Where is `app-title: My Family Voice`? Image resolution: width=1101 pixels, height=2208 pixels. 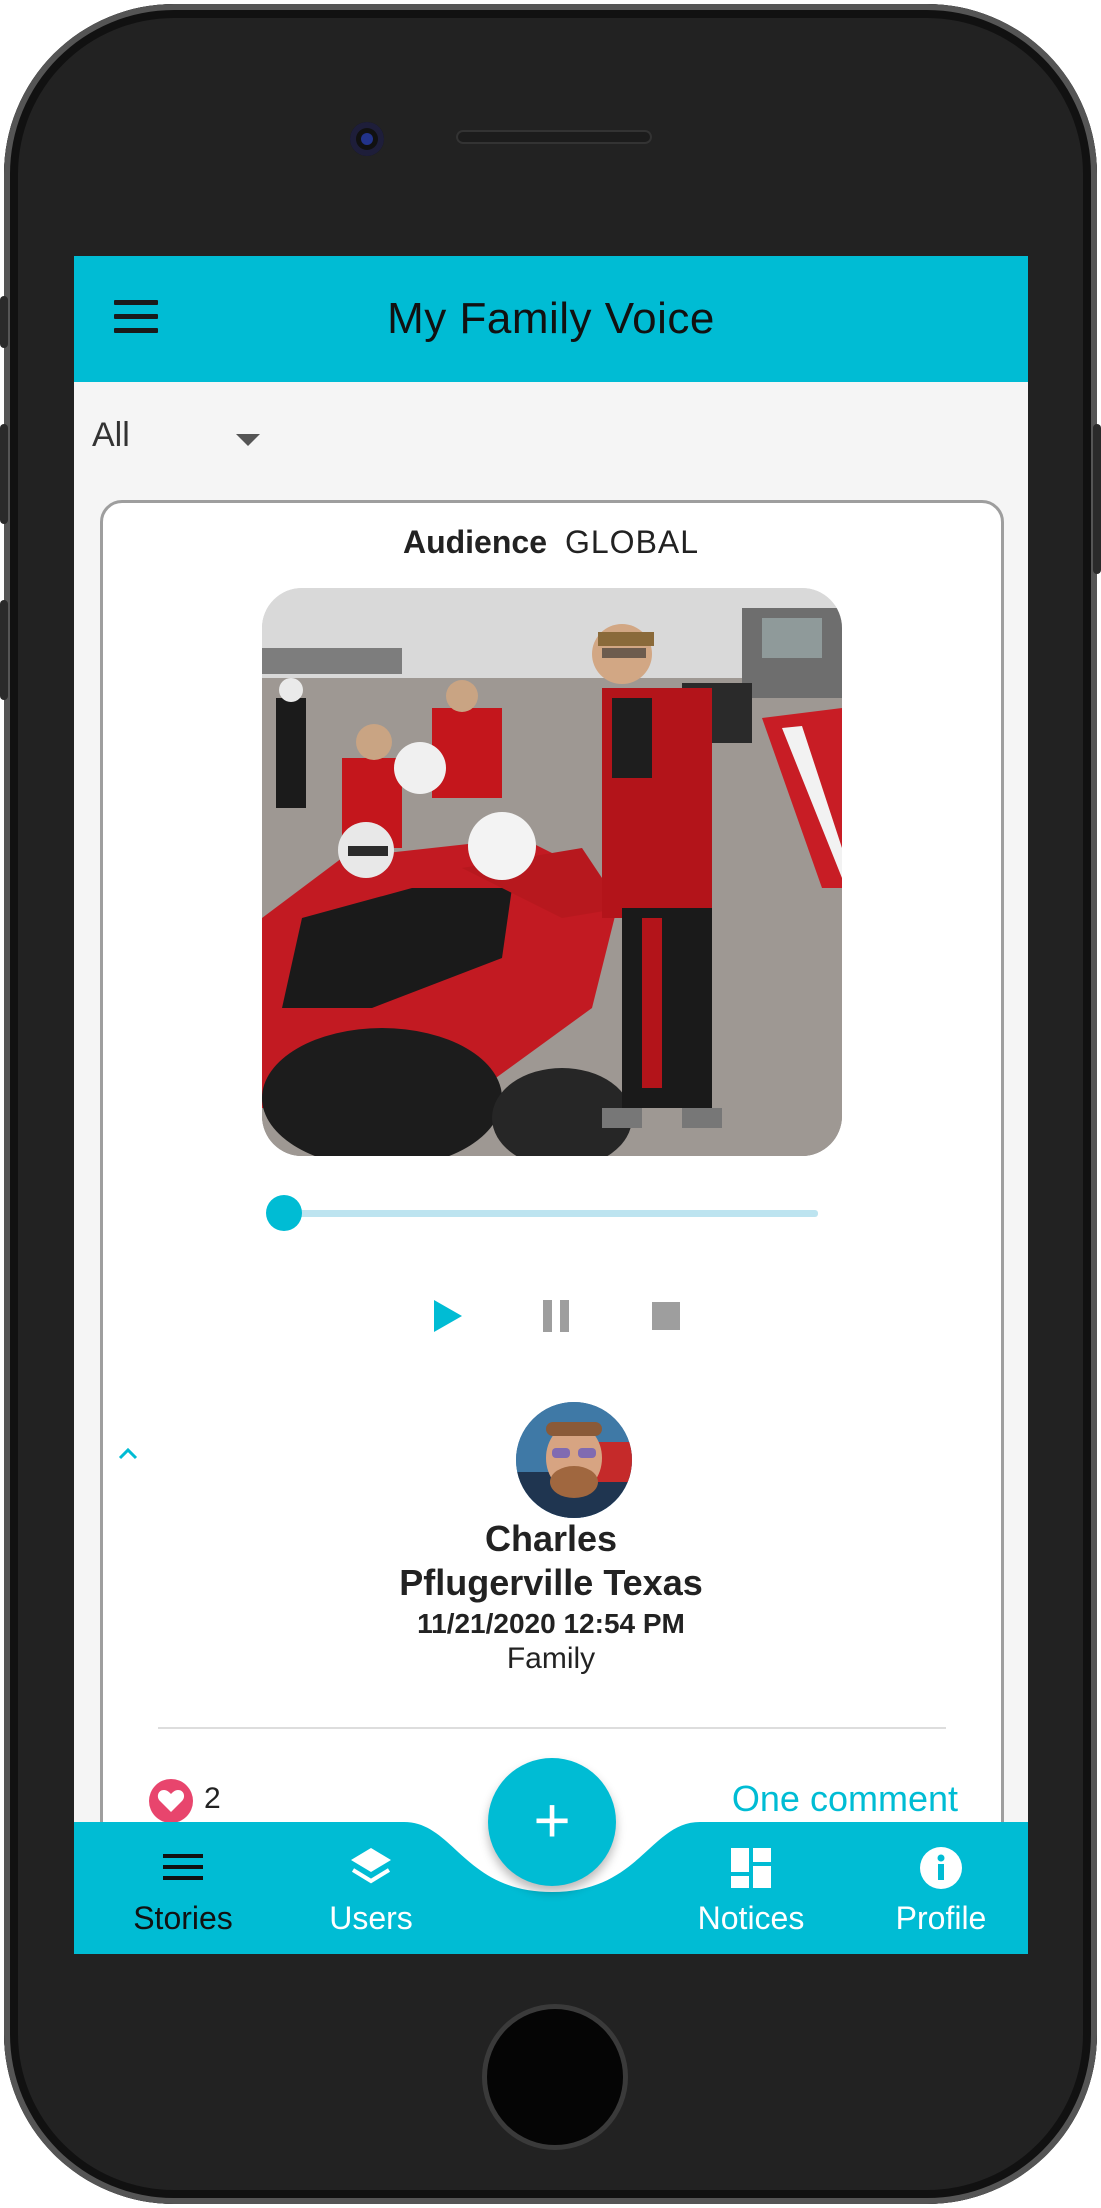 app-title: My Family Voice is located at coordinates (551, 318).